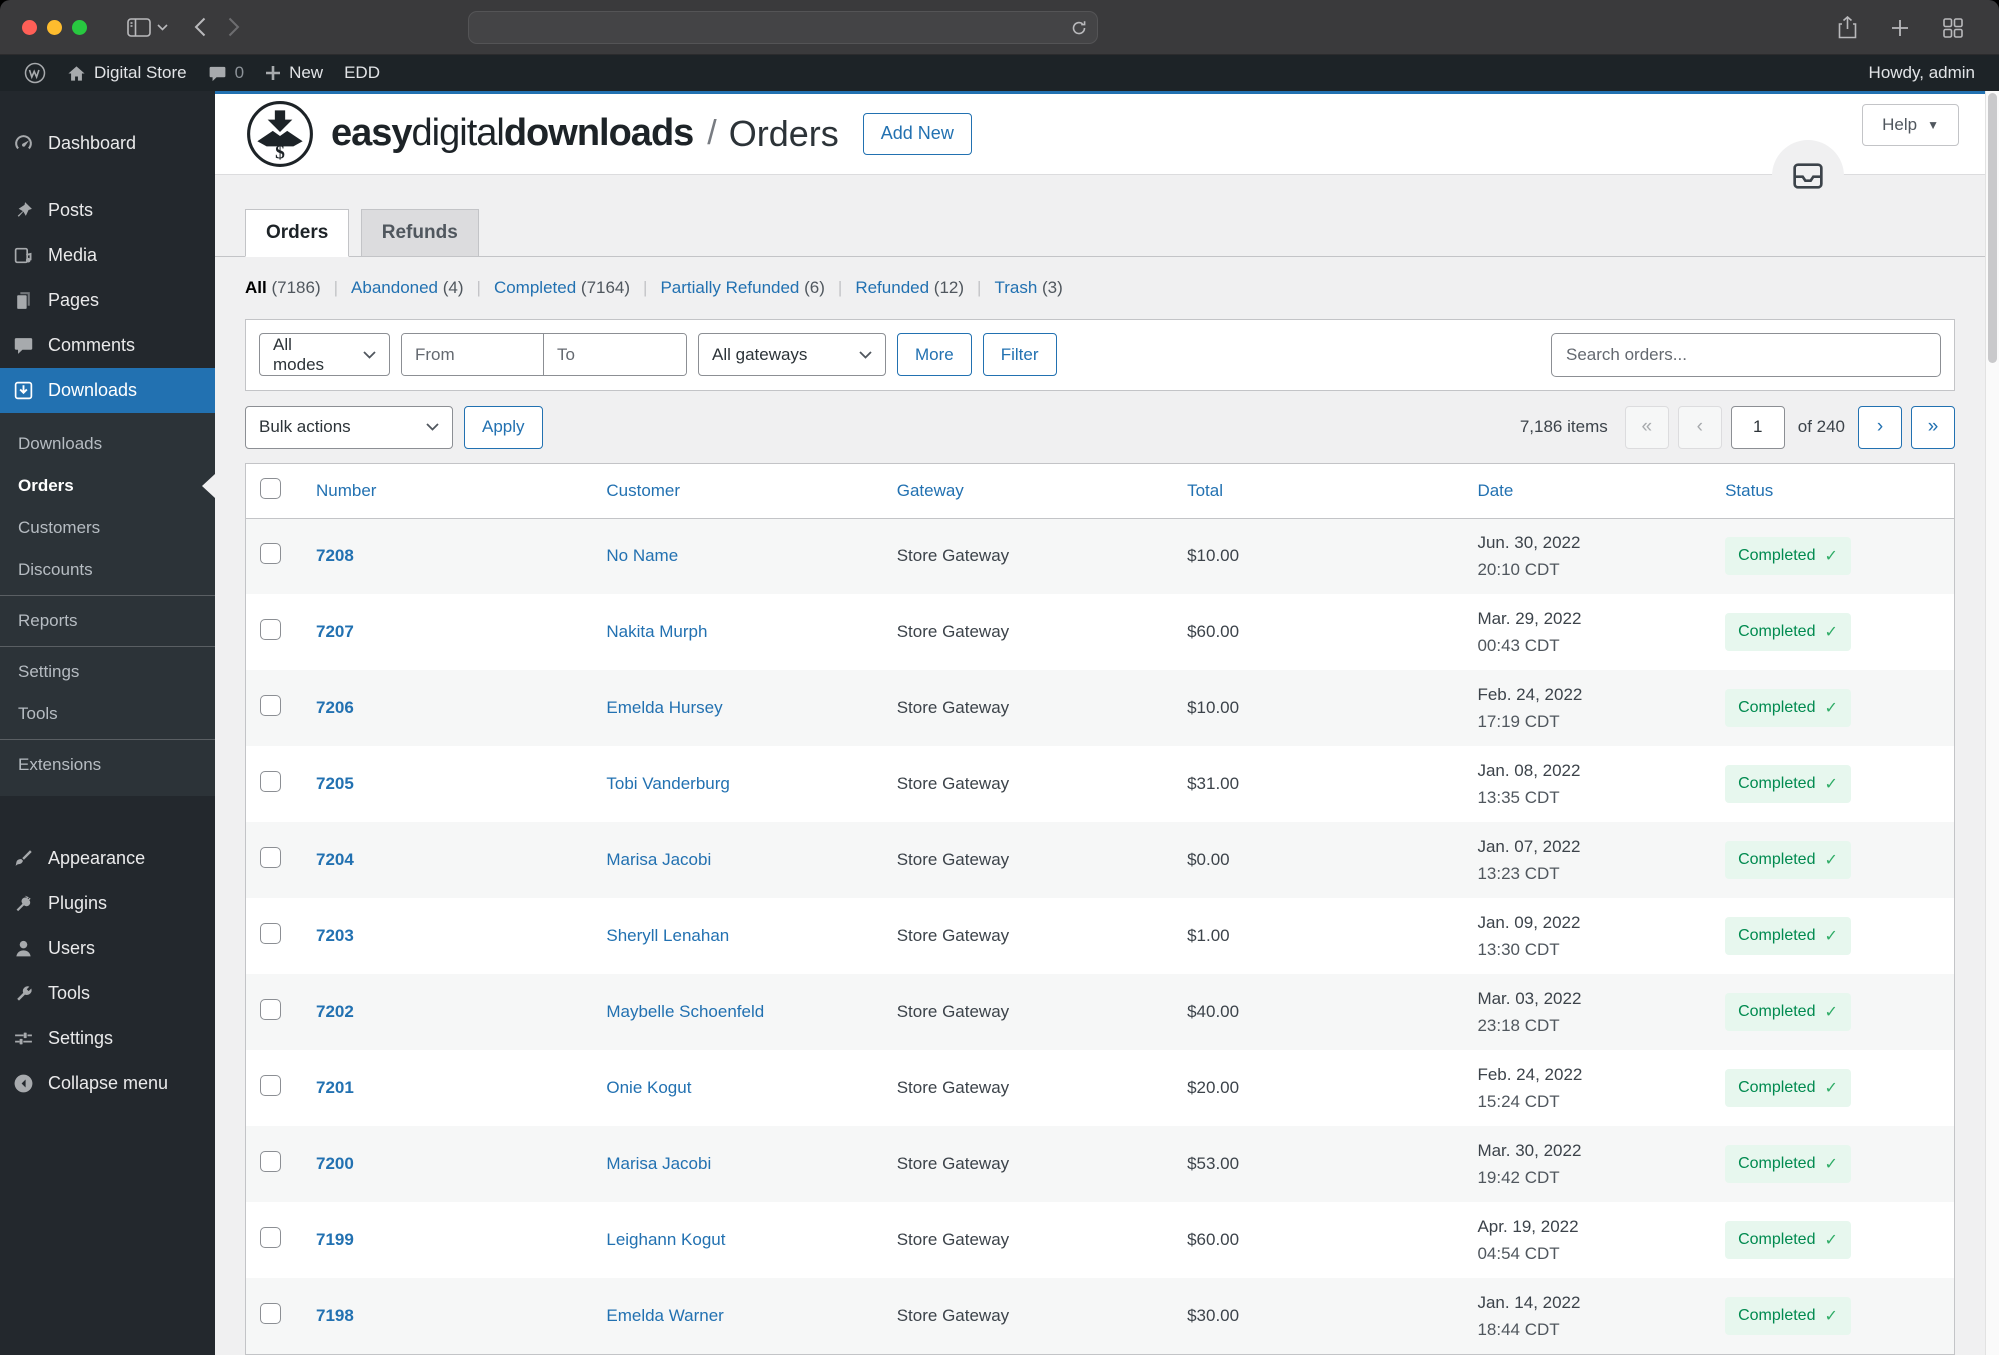  Describe the element at coordinates (335, 1011) in the screenshot. I see `order-number-link: 7202` at that location.